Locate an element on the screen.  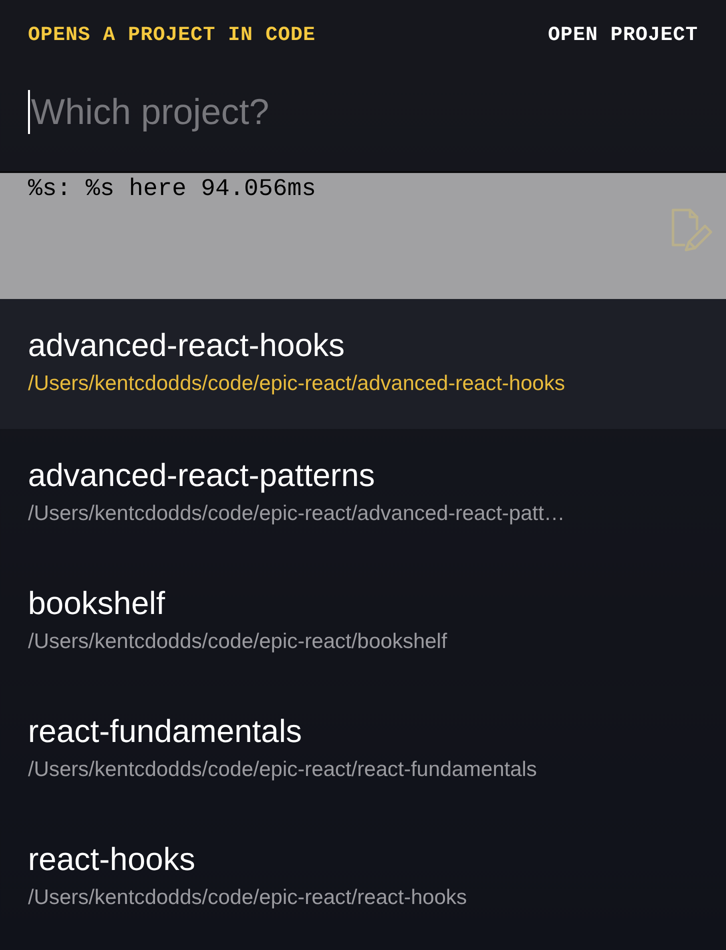
project-path: /Users/kentcdodds/code/epic-react/advanced-react-hooks is located at coordinates (297, 384).